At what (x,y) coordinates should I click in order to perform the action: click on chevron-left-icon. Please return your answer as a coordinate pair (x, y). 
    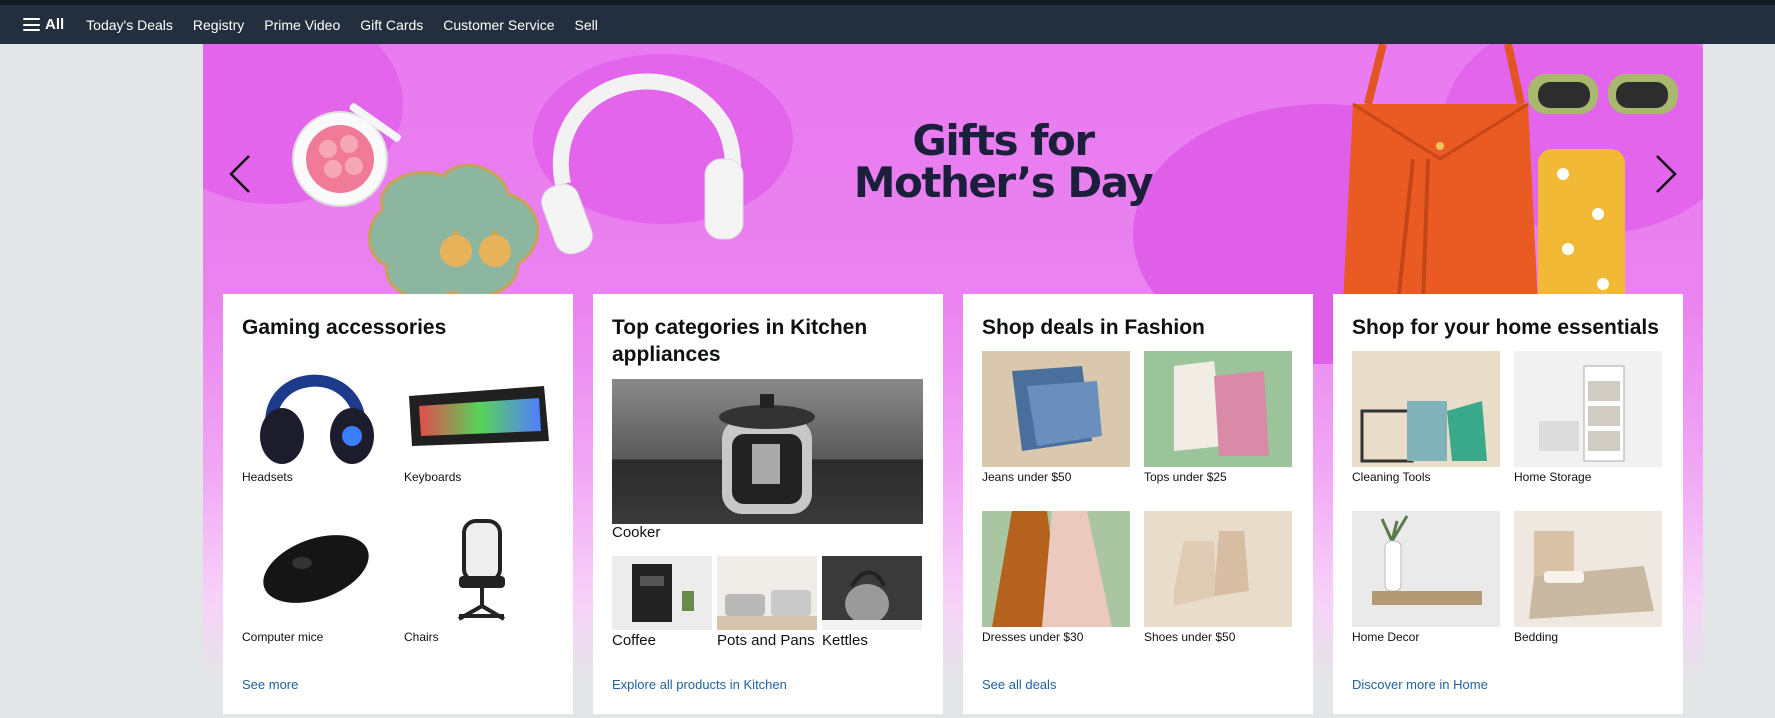
    Looking at the image, I should click on (243, 174).